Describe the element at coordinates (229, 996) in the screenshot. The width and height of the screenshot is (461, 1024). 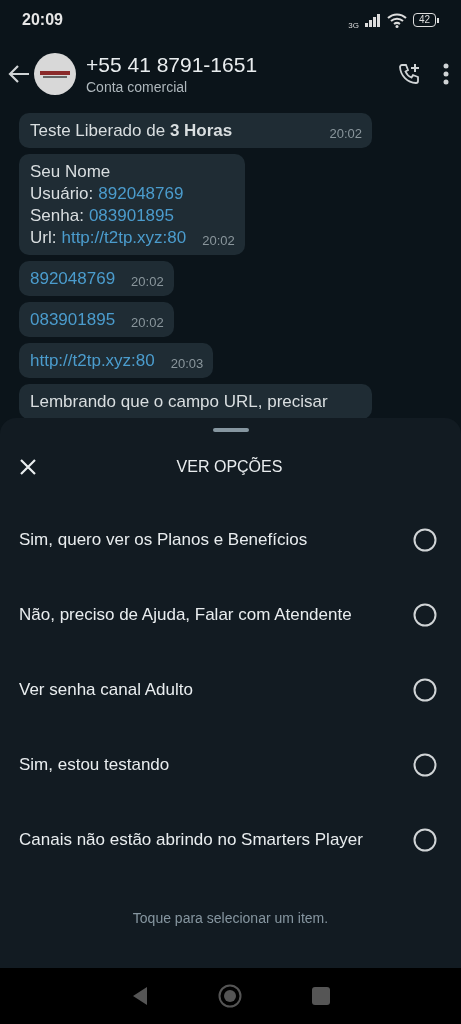
I see `home-nav-icon` at that location.